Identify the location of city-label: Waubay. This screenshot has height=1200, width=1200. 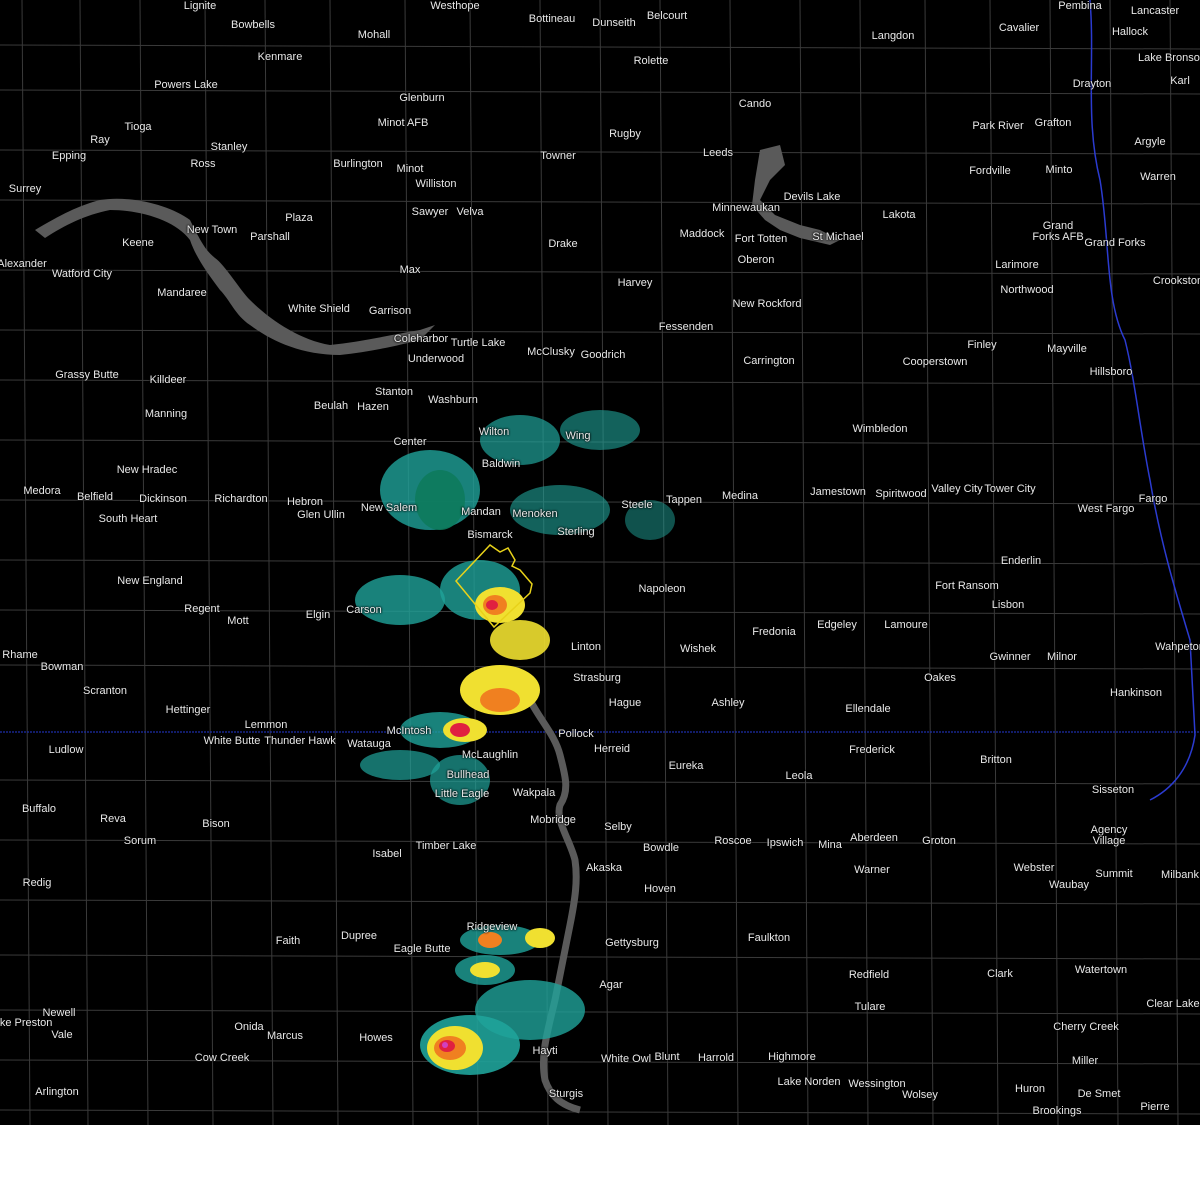
(1069, 885).